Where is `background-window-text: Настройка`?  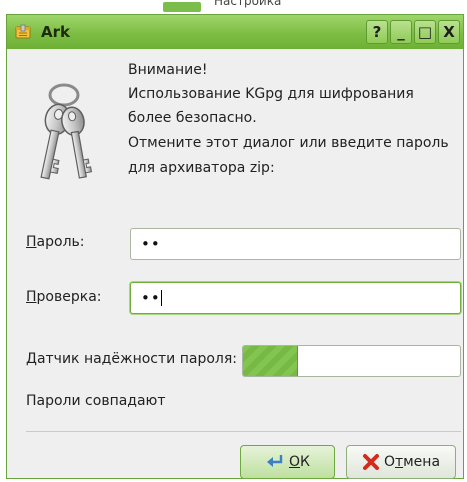
background-window-text: Настройка is located at coordinates (248, 4).